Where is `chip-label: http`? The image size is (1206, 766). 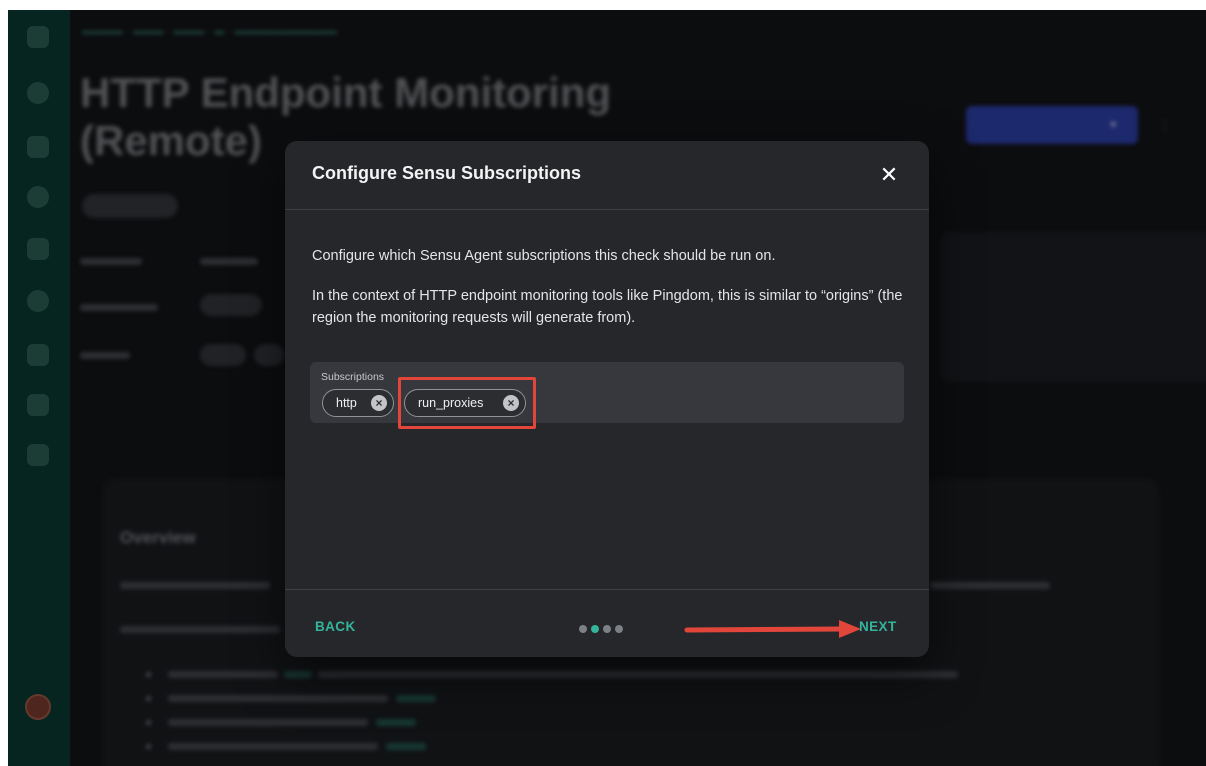
chip-label: http is located at coordinates (346, 403).